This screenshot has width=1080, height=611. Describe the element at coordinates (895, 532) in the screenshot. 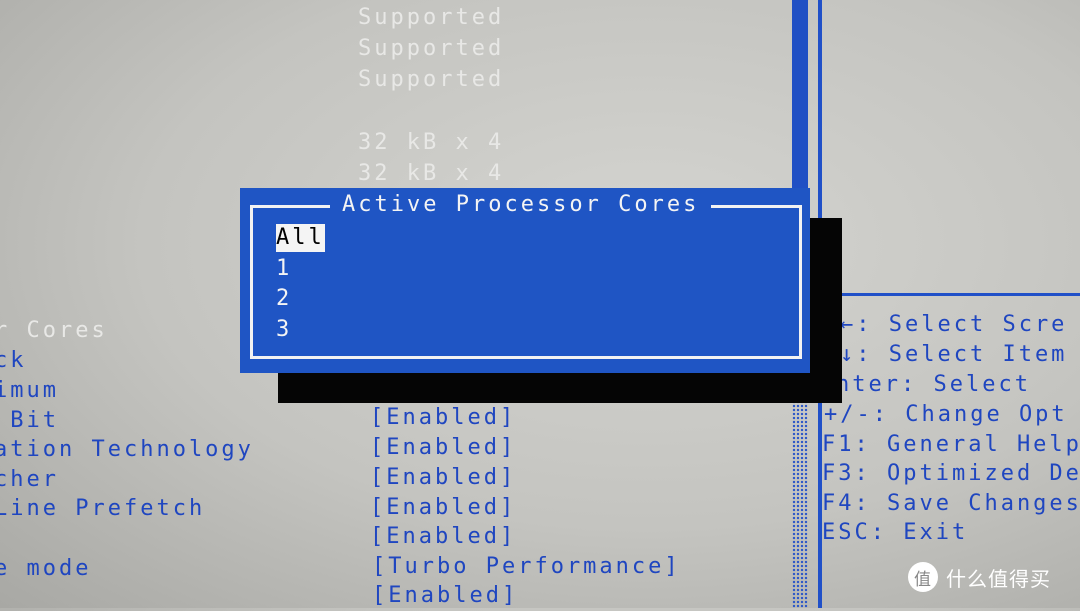

I see `help-line: ESC: Exit` at that location.